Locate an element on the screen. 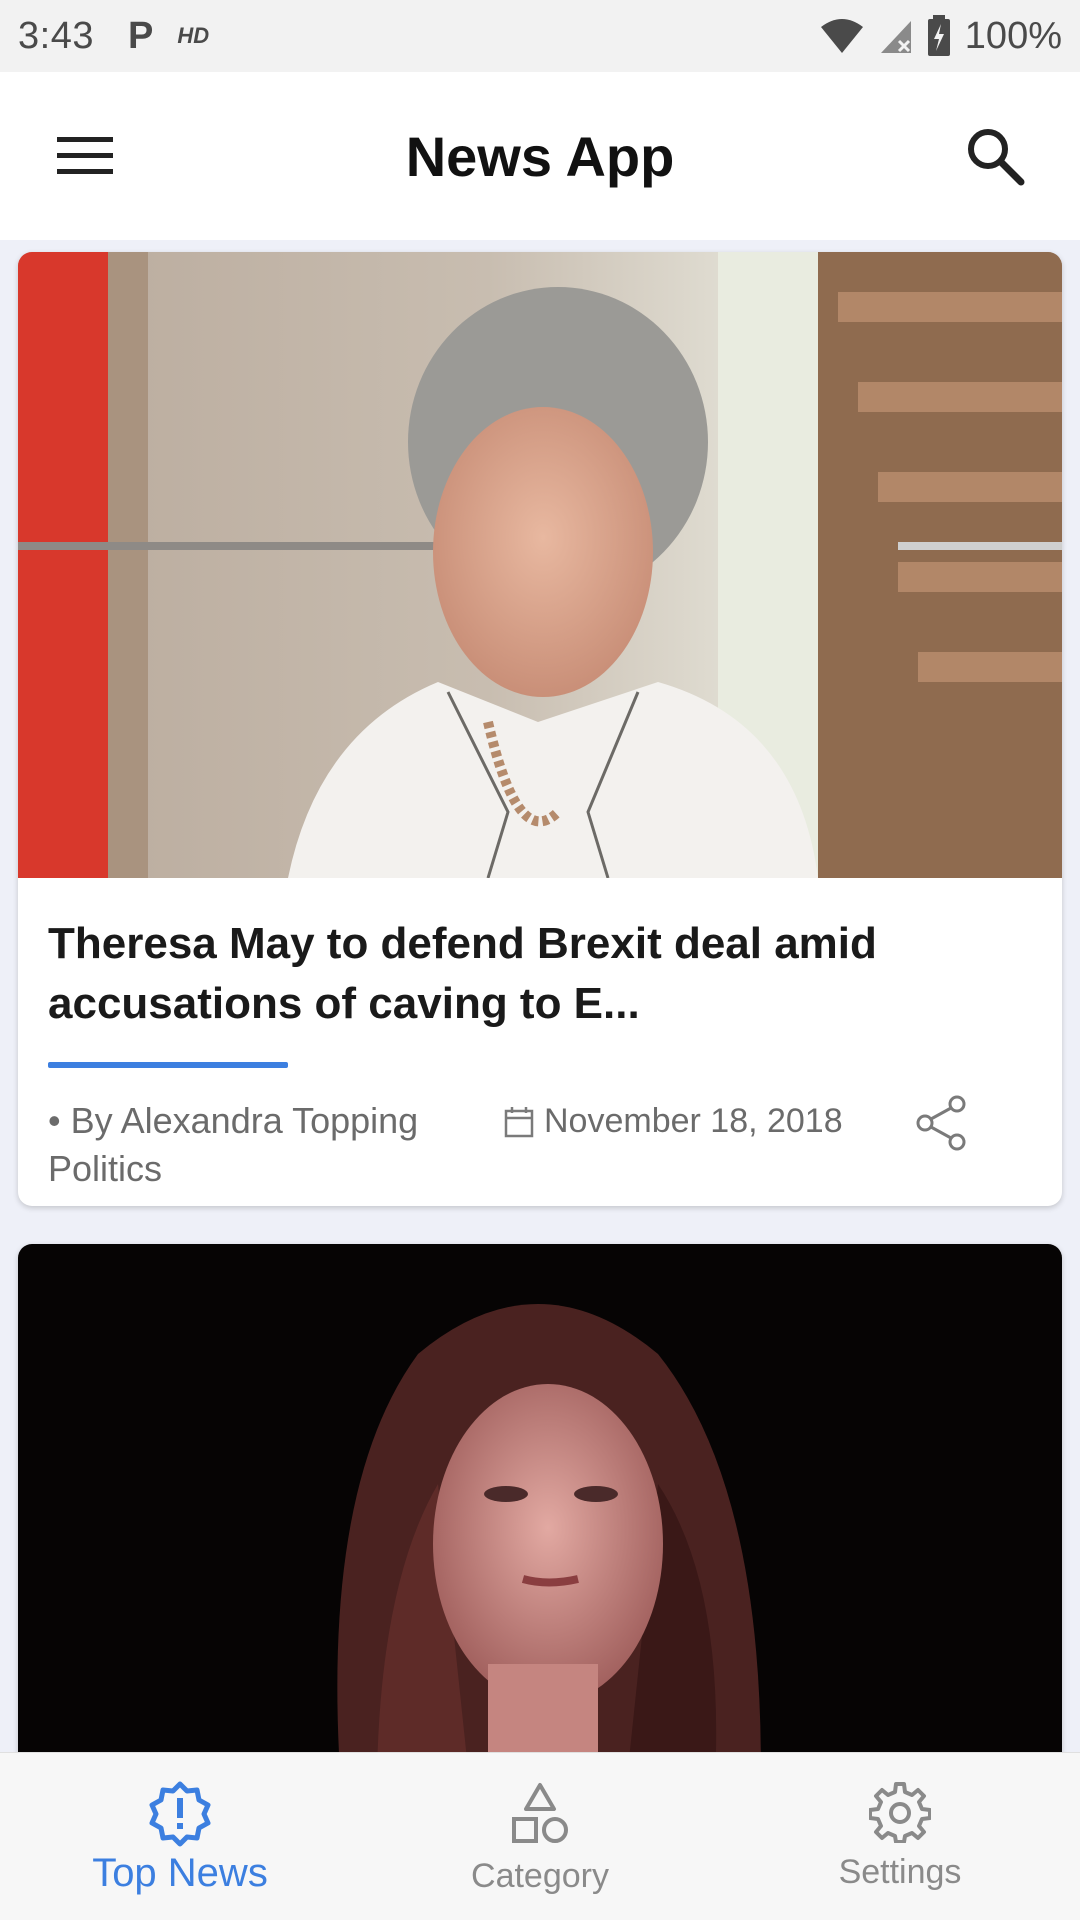 The image size is (1080, 1920). app-title: News App is located at coordinates (540, 156).